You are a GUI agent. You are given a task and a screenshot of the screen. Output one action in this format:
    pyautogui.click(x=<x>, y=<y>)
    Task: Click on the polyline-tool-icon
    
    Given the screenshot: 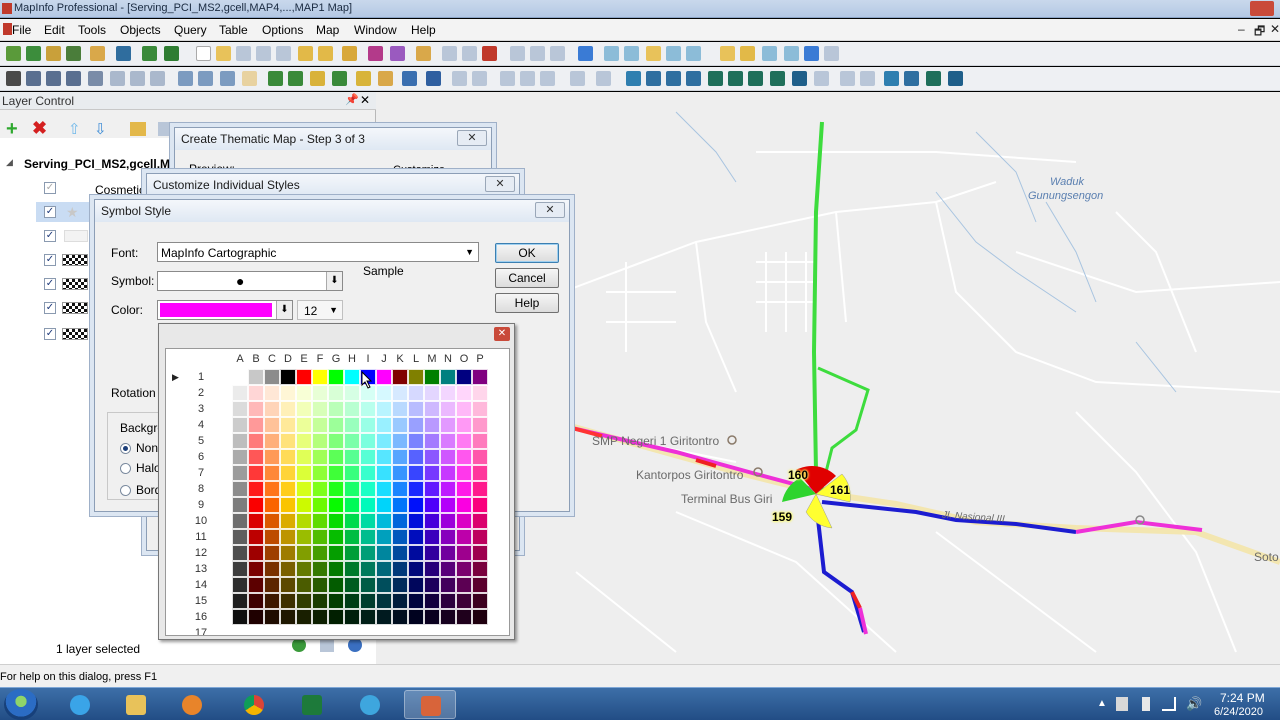 What is the action you would take?
    pyautogui.click(x=673, y=78)
    